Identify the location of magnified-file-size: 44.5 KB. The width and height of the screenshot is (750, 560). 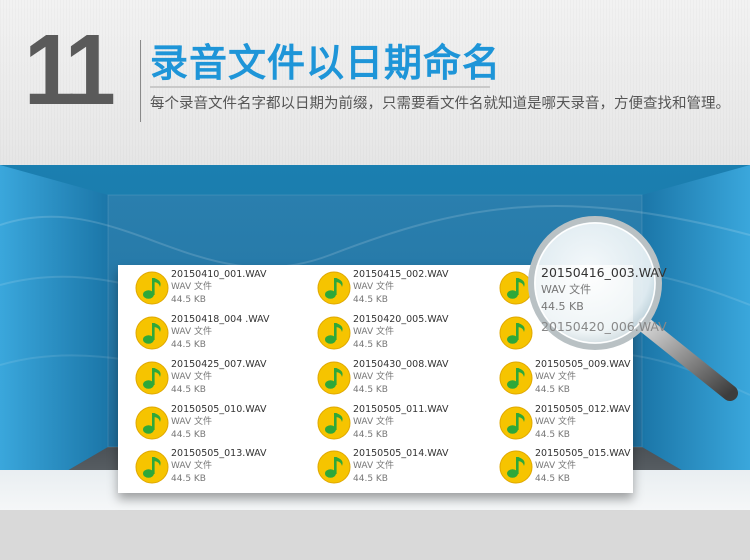
(562, 306).